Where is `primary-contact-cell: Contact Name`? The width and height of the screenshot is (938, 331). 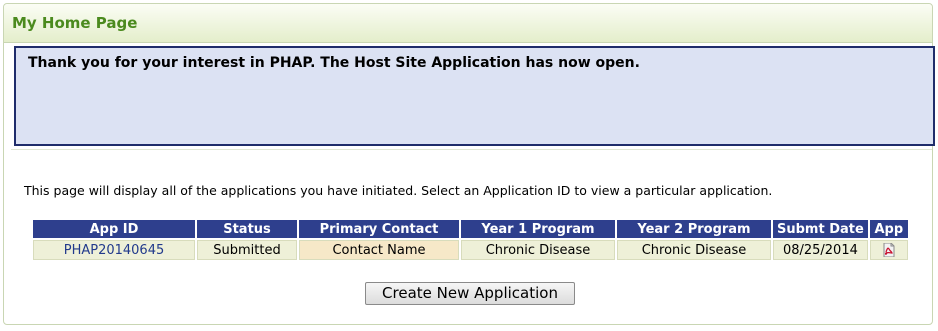
primary-contact-cell: Contact Name is located at coordinates (379, 250).